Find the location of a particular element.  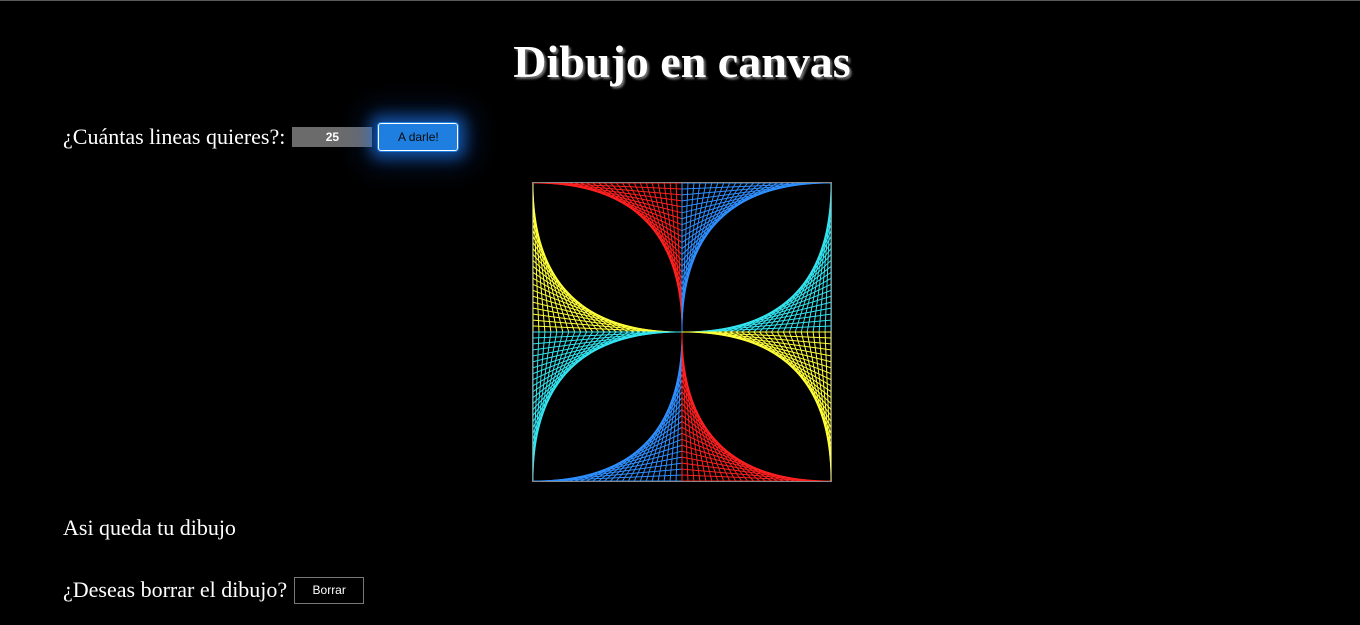

draw-button: A darle! is located at coordinates (418, 137).